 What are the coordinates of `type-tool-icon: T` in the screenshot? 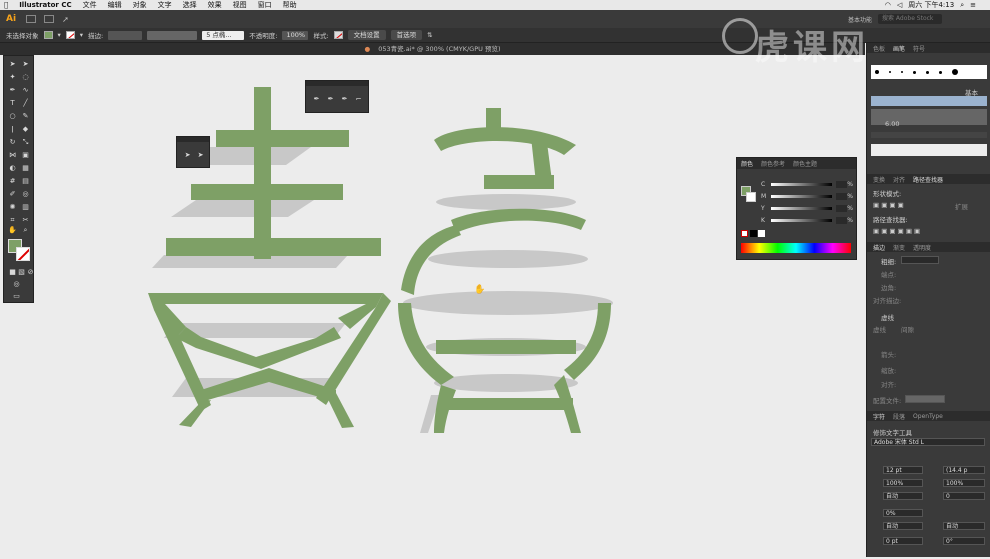 It's located at (12, 103).